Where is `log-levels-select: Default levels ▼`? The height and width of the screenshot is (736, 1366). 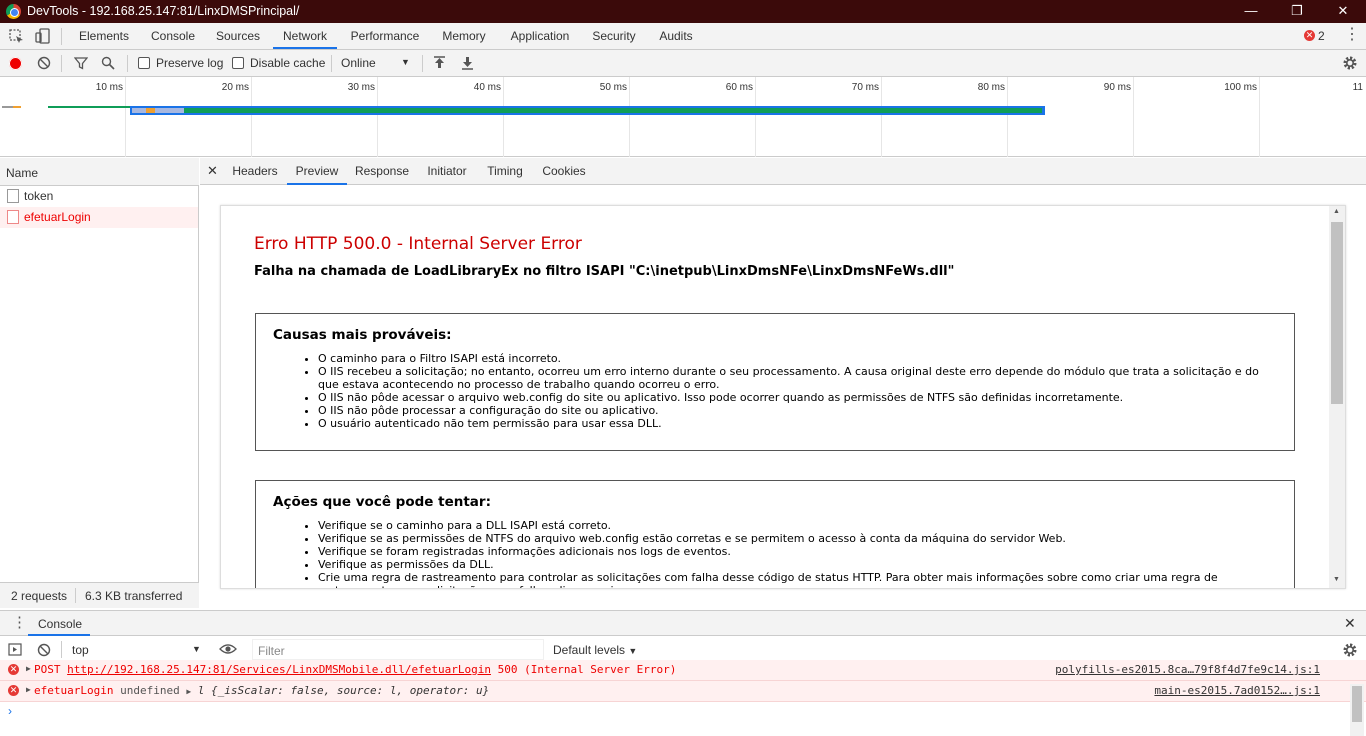 log-levels-select: Default levels ▼ is located at coordinates (595, 650).